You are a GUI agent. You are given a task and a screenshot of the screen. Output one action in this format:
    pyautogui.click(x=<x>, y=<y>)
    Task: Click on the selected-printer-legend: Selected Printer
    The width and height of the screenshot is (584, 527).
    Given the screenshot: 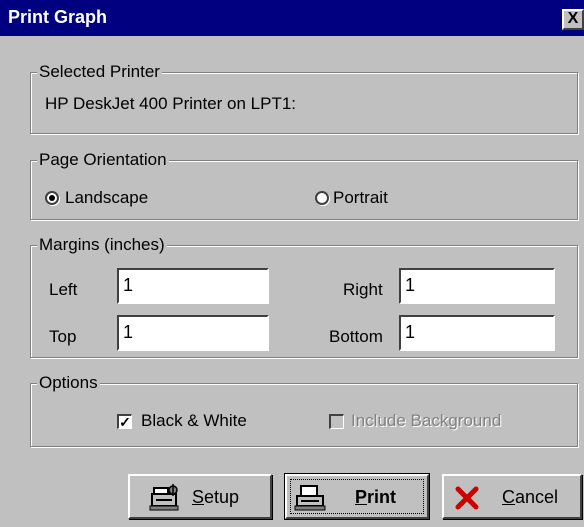 What is the action you would take?
    pyautogui.click(x=99, y=72)
    